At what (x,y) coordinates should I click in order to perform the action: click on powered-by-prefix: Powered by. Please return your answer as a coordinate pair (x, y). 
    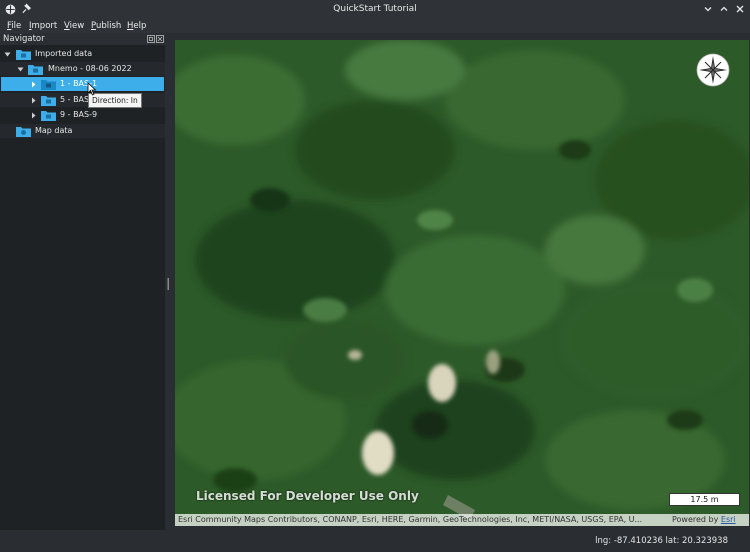
    Looking at the image, I should click on (696, 519).